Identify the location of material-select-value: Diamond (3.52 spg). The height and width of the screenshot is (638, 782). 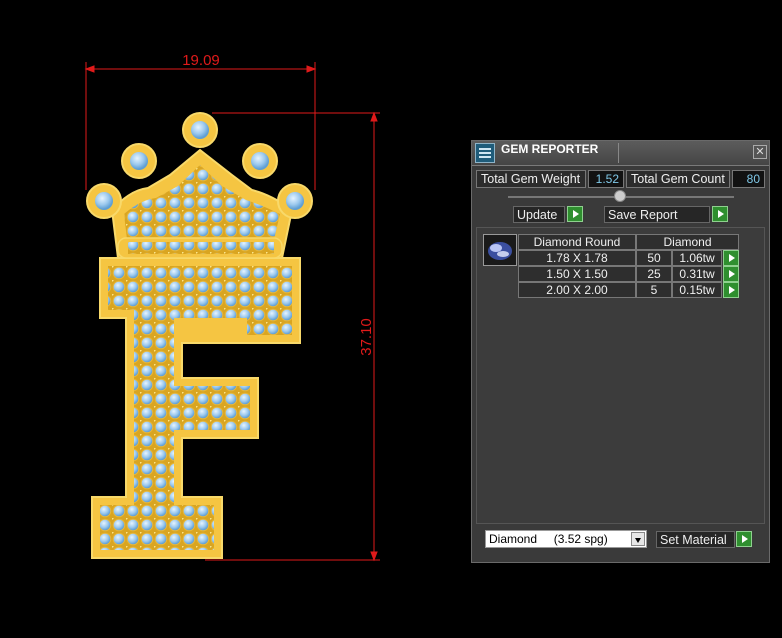
(548, 539).